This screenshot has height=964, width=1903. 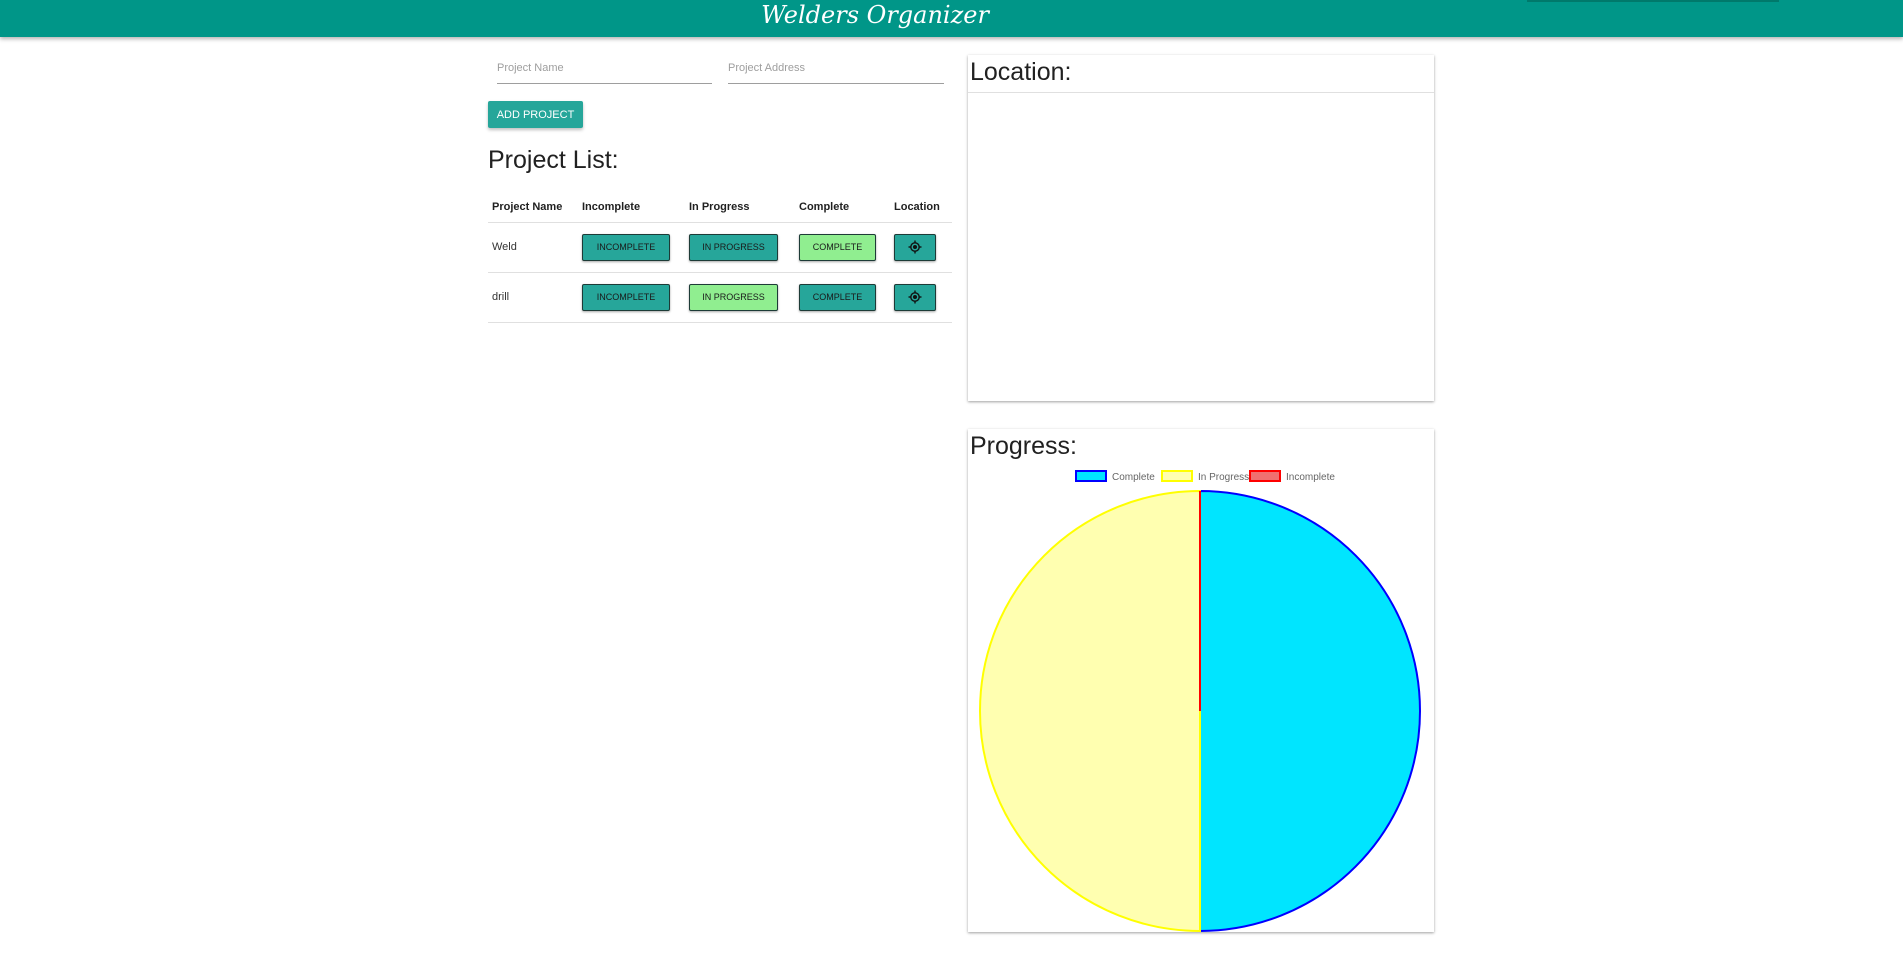 What do you see at coordinates (533, 297) in the screenshot?
I see `project-name-cell: drill` at bounding box center [533, 297].